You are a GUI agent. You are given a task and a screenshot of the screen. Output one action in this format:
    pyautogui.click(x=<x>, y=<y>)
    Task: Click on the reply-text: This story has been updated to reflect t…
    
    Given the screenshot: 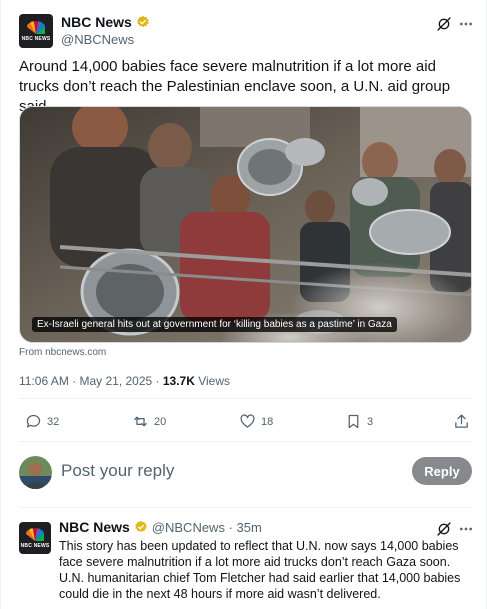 What is the action you would take?
    pyautogui.click(x=260, y=570)
    